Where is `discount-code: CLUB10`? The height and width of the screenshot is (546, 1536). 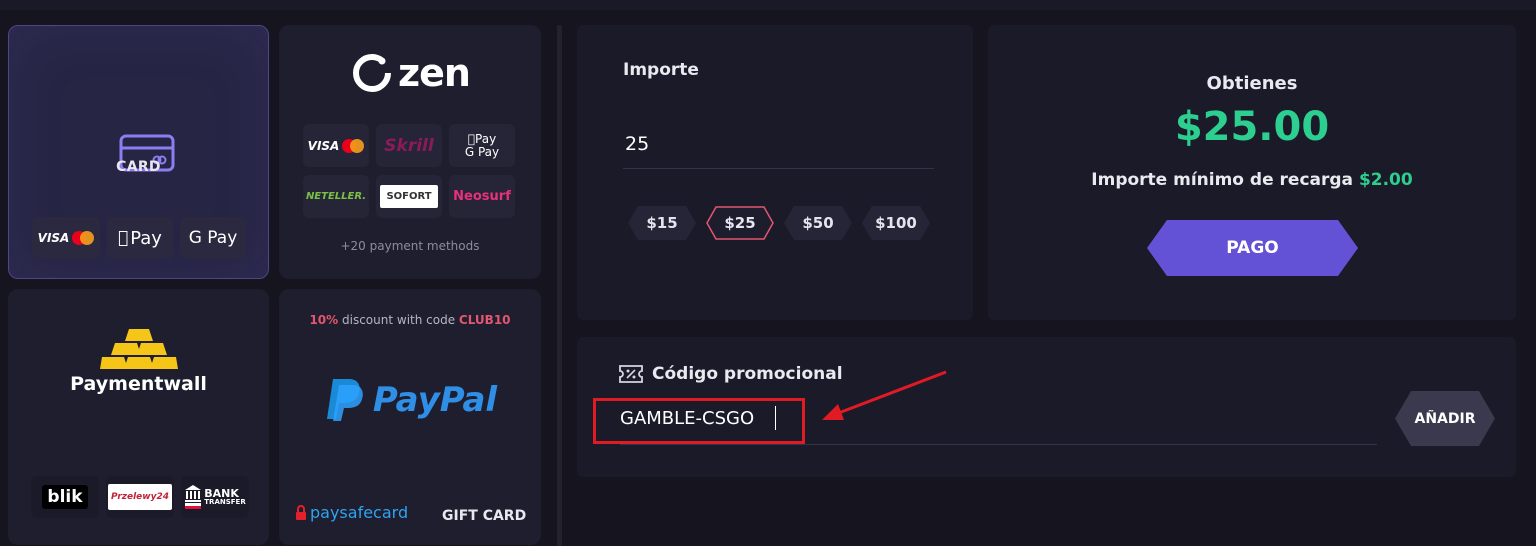 discount-code: CLUB10 is located at coordinates (484, 320).